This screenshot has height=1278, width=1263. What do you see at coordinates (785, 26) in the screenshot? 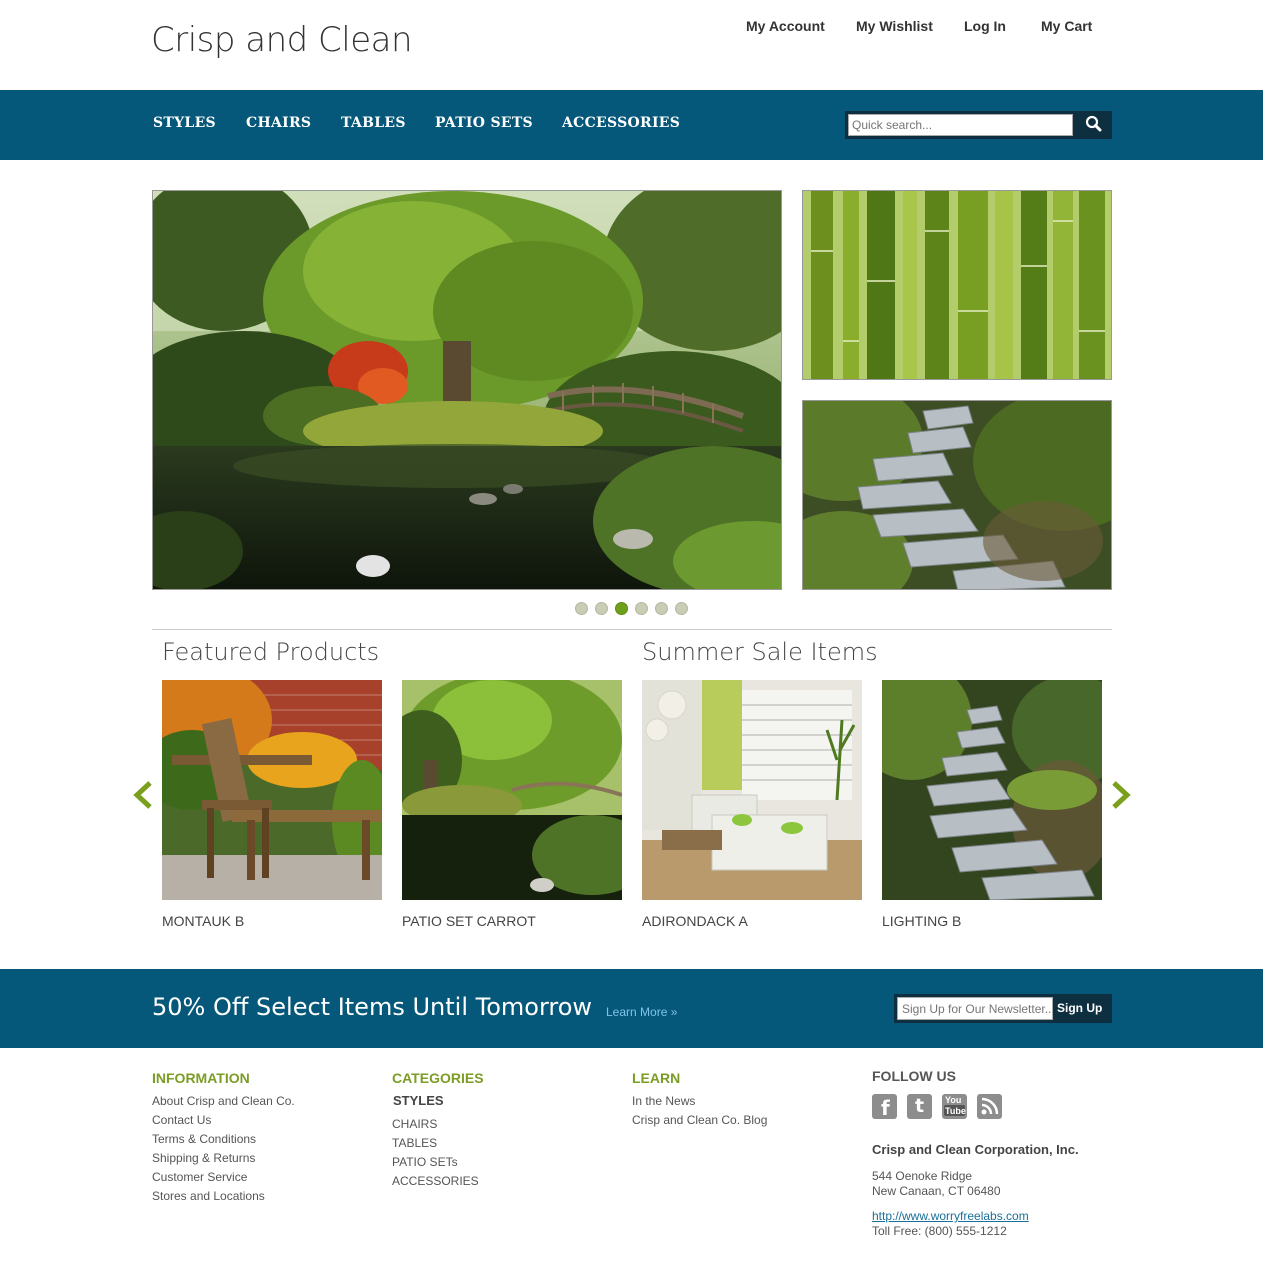
I see `my-account-link: My Account` at bounding box center [785, 26].